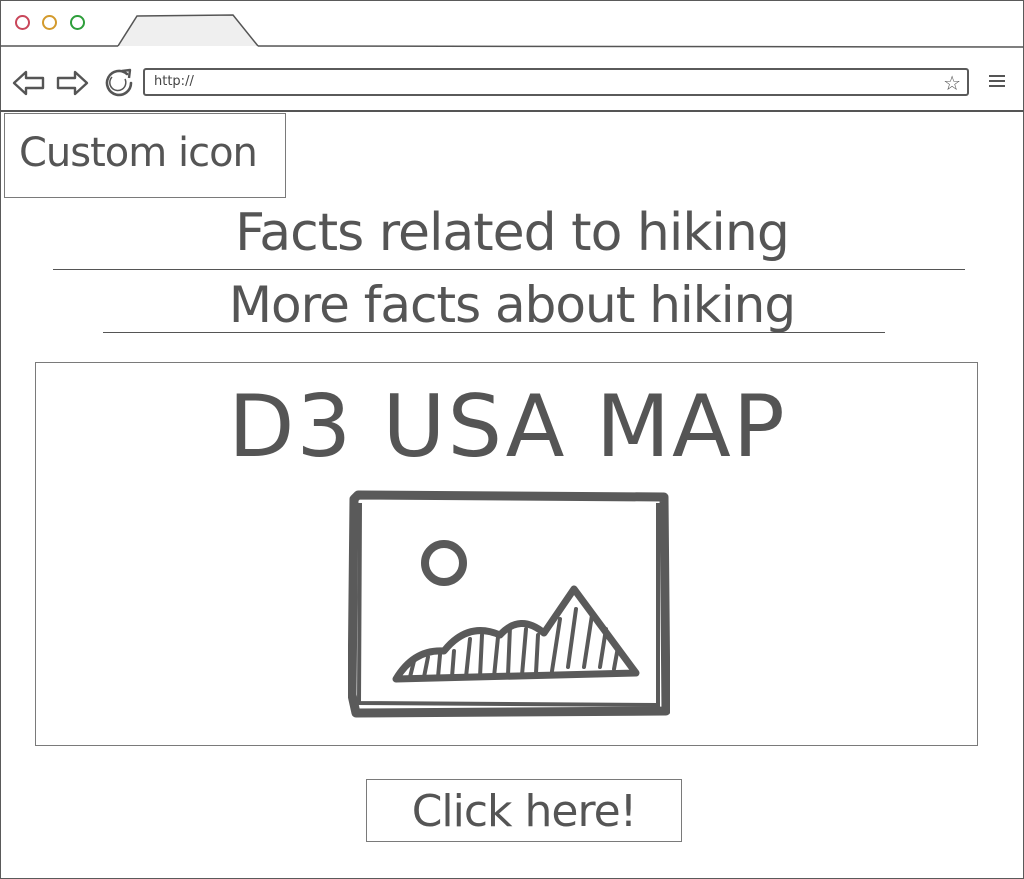 Image resolution: width=1024 pixels, height=879 pixels. Describe the element at coordinates (138, 153) in the screenshot. I see `custom-icon-label: Custom icon` at that location.